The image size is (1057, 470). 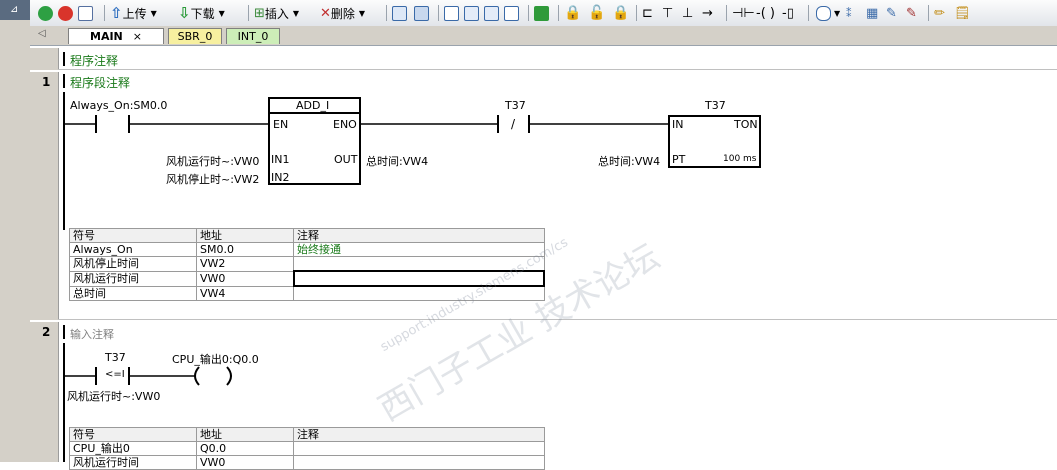 What do you see at coordinates (280, 177) in the screenshot?
I see `in2-pin: IN2` at bounding box center [280, 177].